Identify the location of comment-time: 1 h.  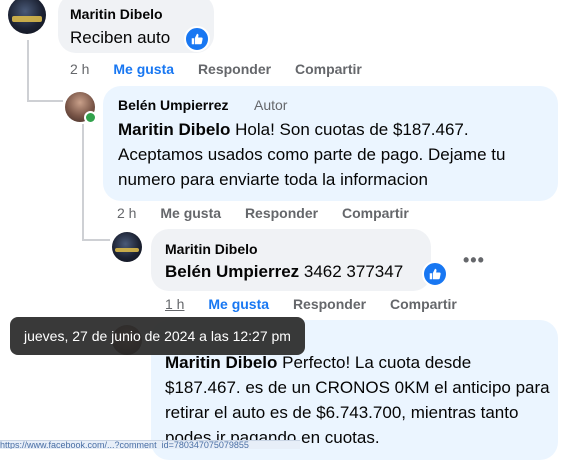
(174, 304).